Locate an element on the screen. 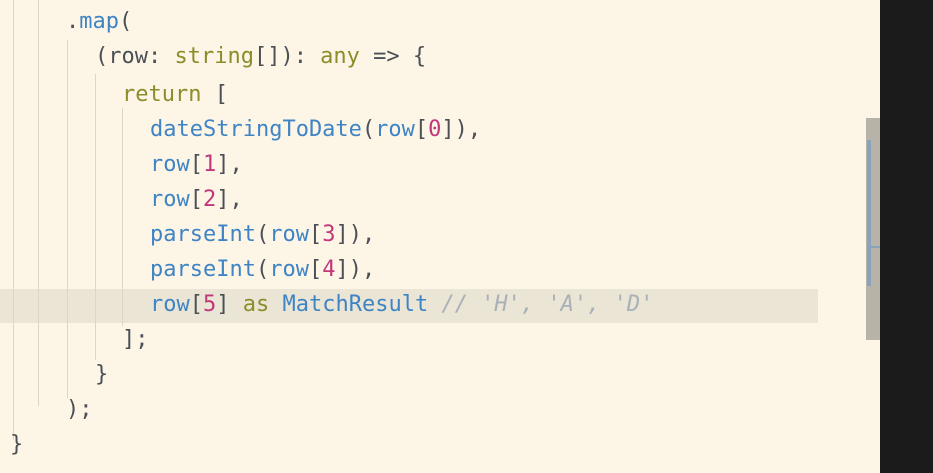 The height and width of the screenshot is (473, 933). code-token: as is located at coordinates (249, 304).